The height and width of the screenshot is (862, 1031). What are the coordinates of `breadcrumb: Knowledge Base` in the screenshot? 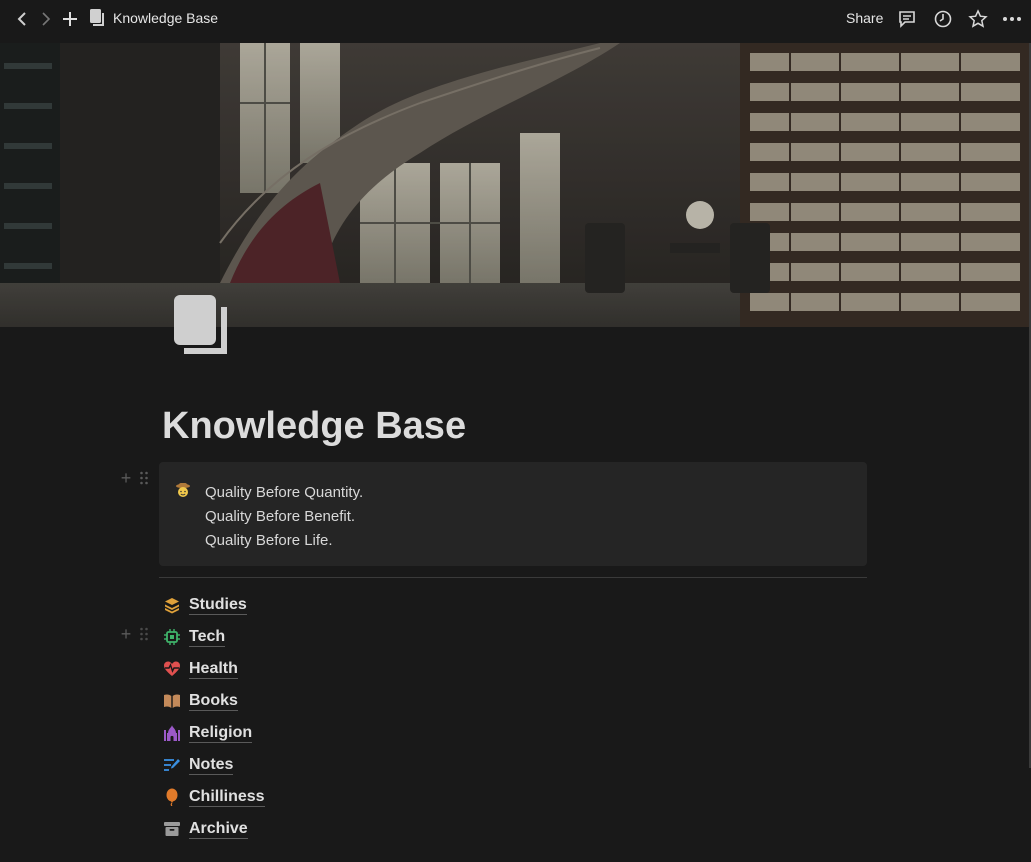 It's located at (153, 18).